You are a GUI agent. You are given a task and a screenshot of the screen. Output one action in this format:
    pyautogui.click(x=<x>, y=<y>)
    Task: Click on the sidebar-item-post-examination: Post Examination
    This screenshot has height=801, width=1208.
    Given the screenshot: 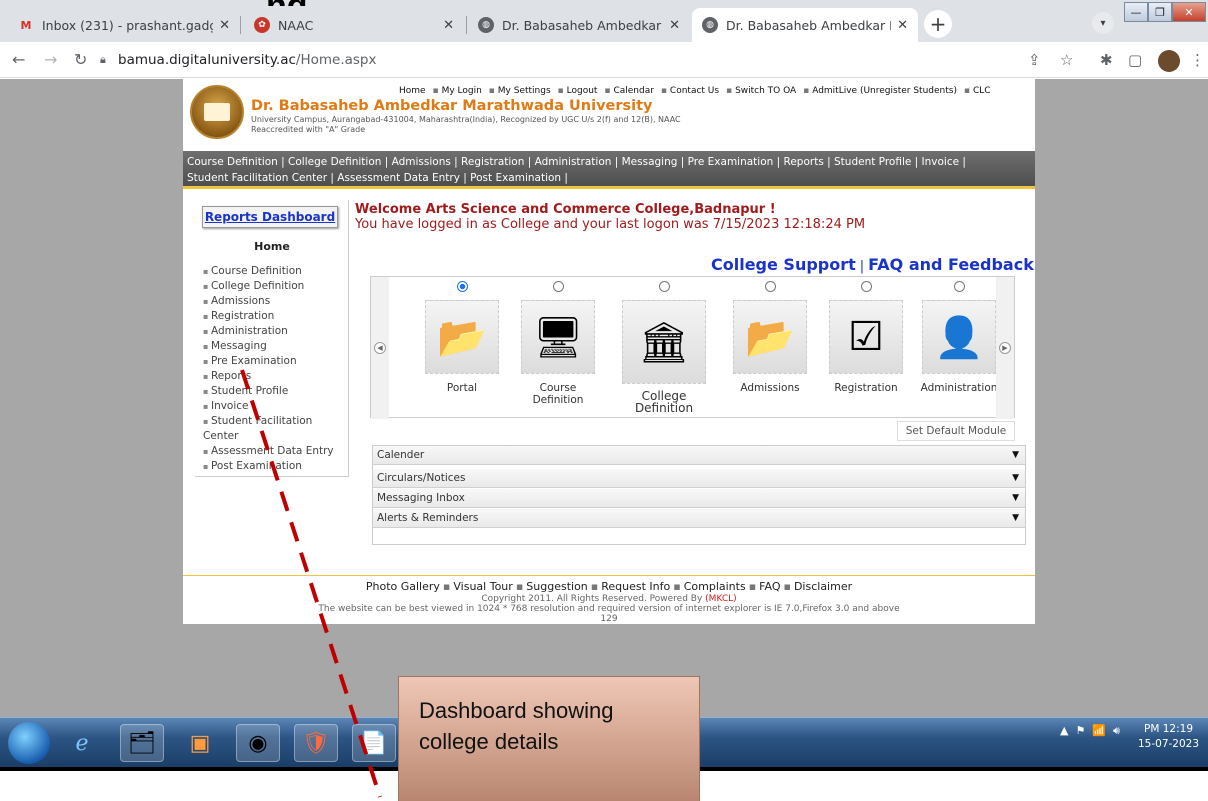 What is the action you would take?
    pyautogui.click(x=274, y=466)
    